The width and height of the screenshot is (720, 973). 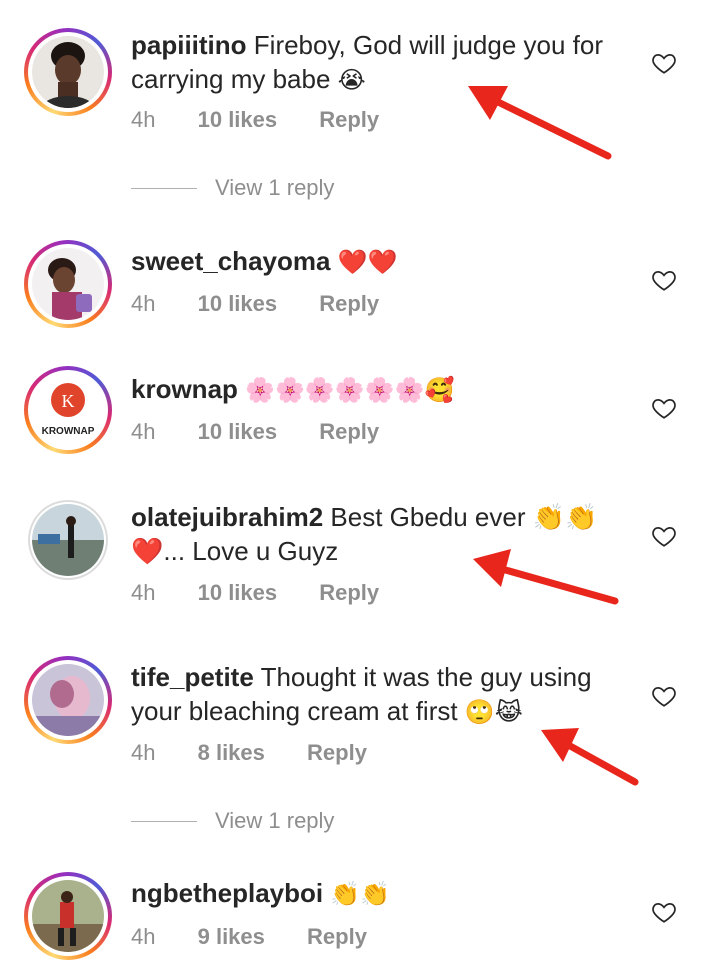 What do you see at coordinates (227, 517) in the screenshot?
I see `username: olatejuibrahim2` at bounding box center [227, 517].